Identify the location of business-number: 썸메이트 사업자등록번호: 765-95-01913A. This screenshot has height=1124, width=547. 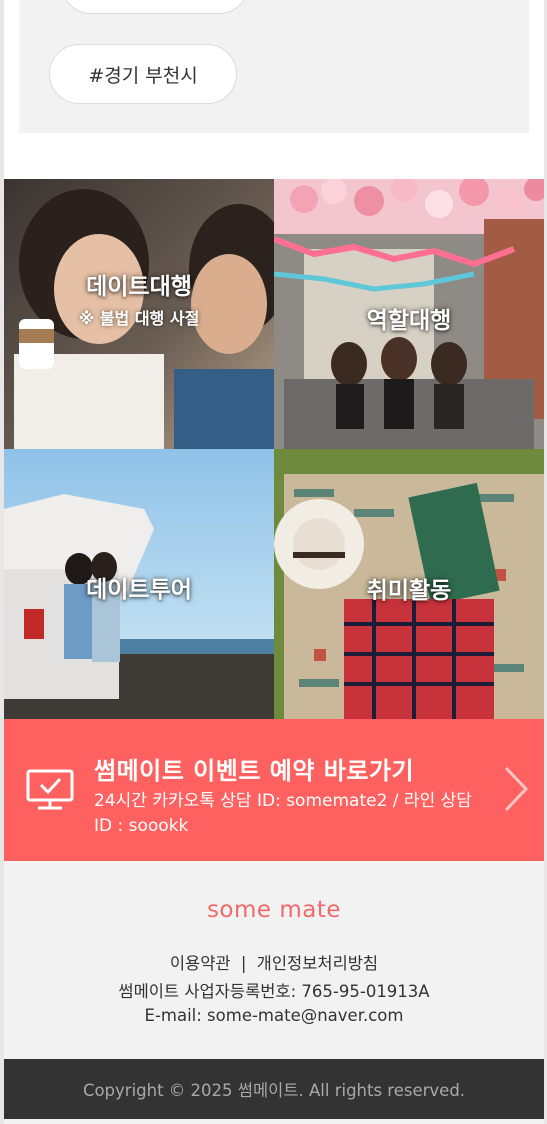
(274, 991).